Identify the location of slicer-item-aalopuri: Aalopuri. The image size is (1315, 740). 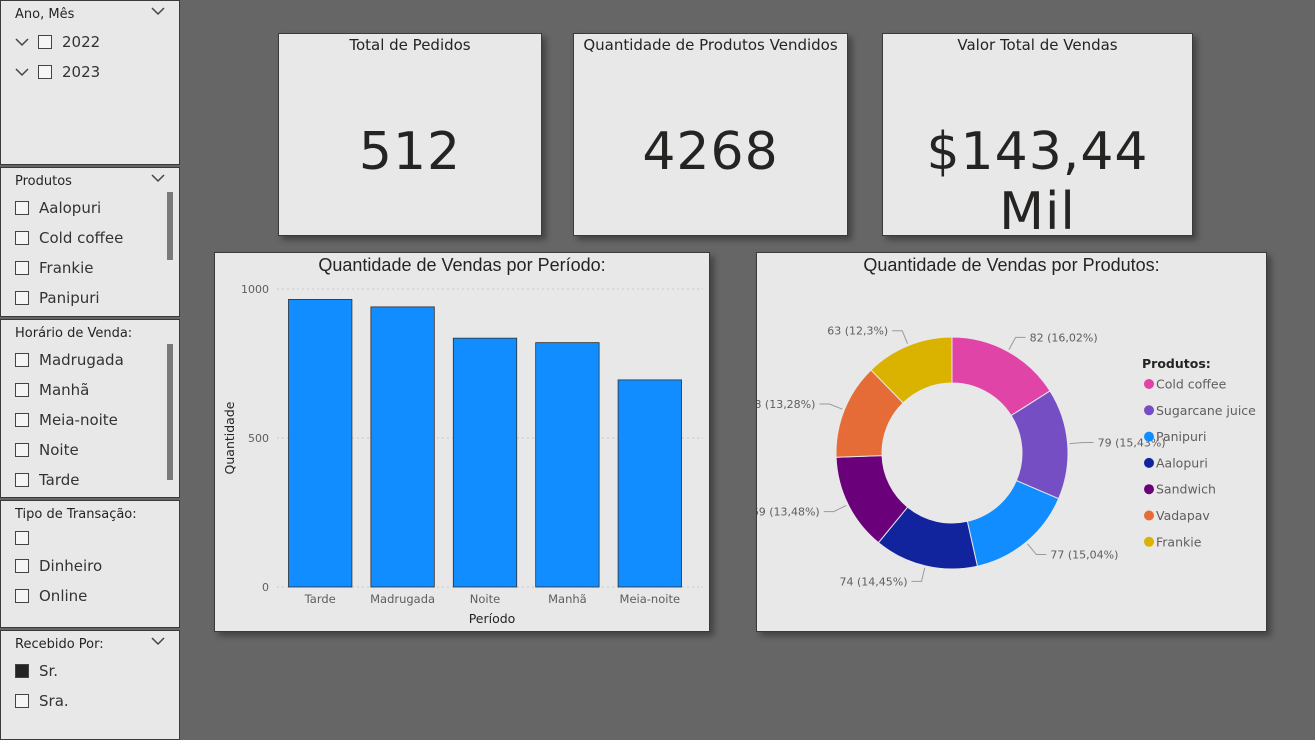
(58, 208).